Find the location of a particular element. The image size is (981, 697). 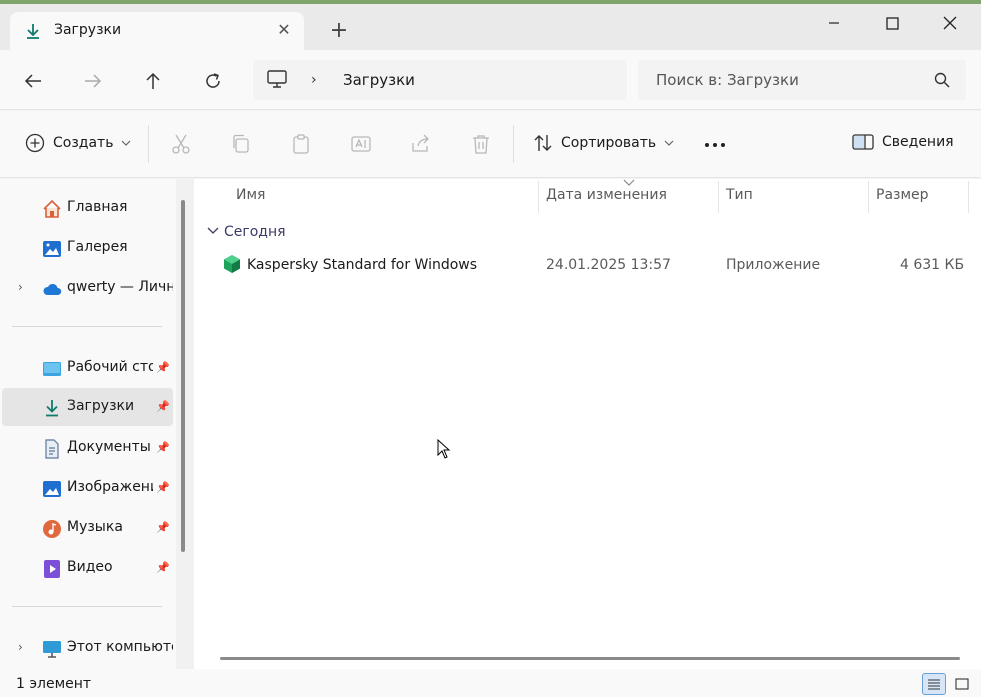

up-button is located at coordinates (153, 81).